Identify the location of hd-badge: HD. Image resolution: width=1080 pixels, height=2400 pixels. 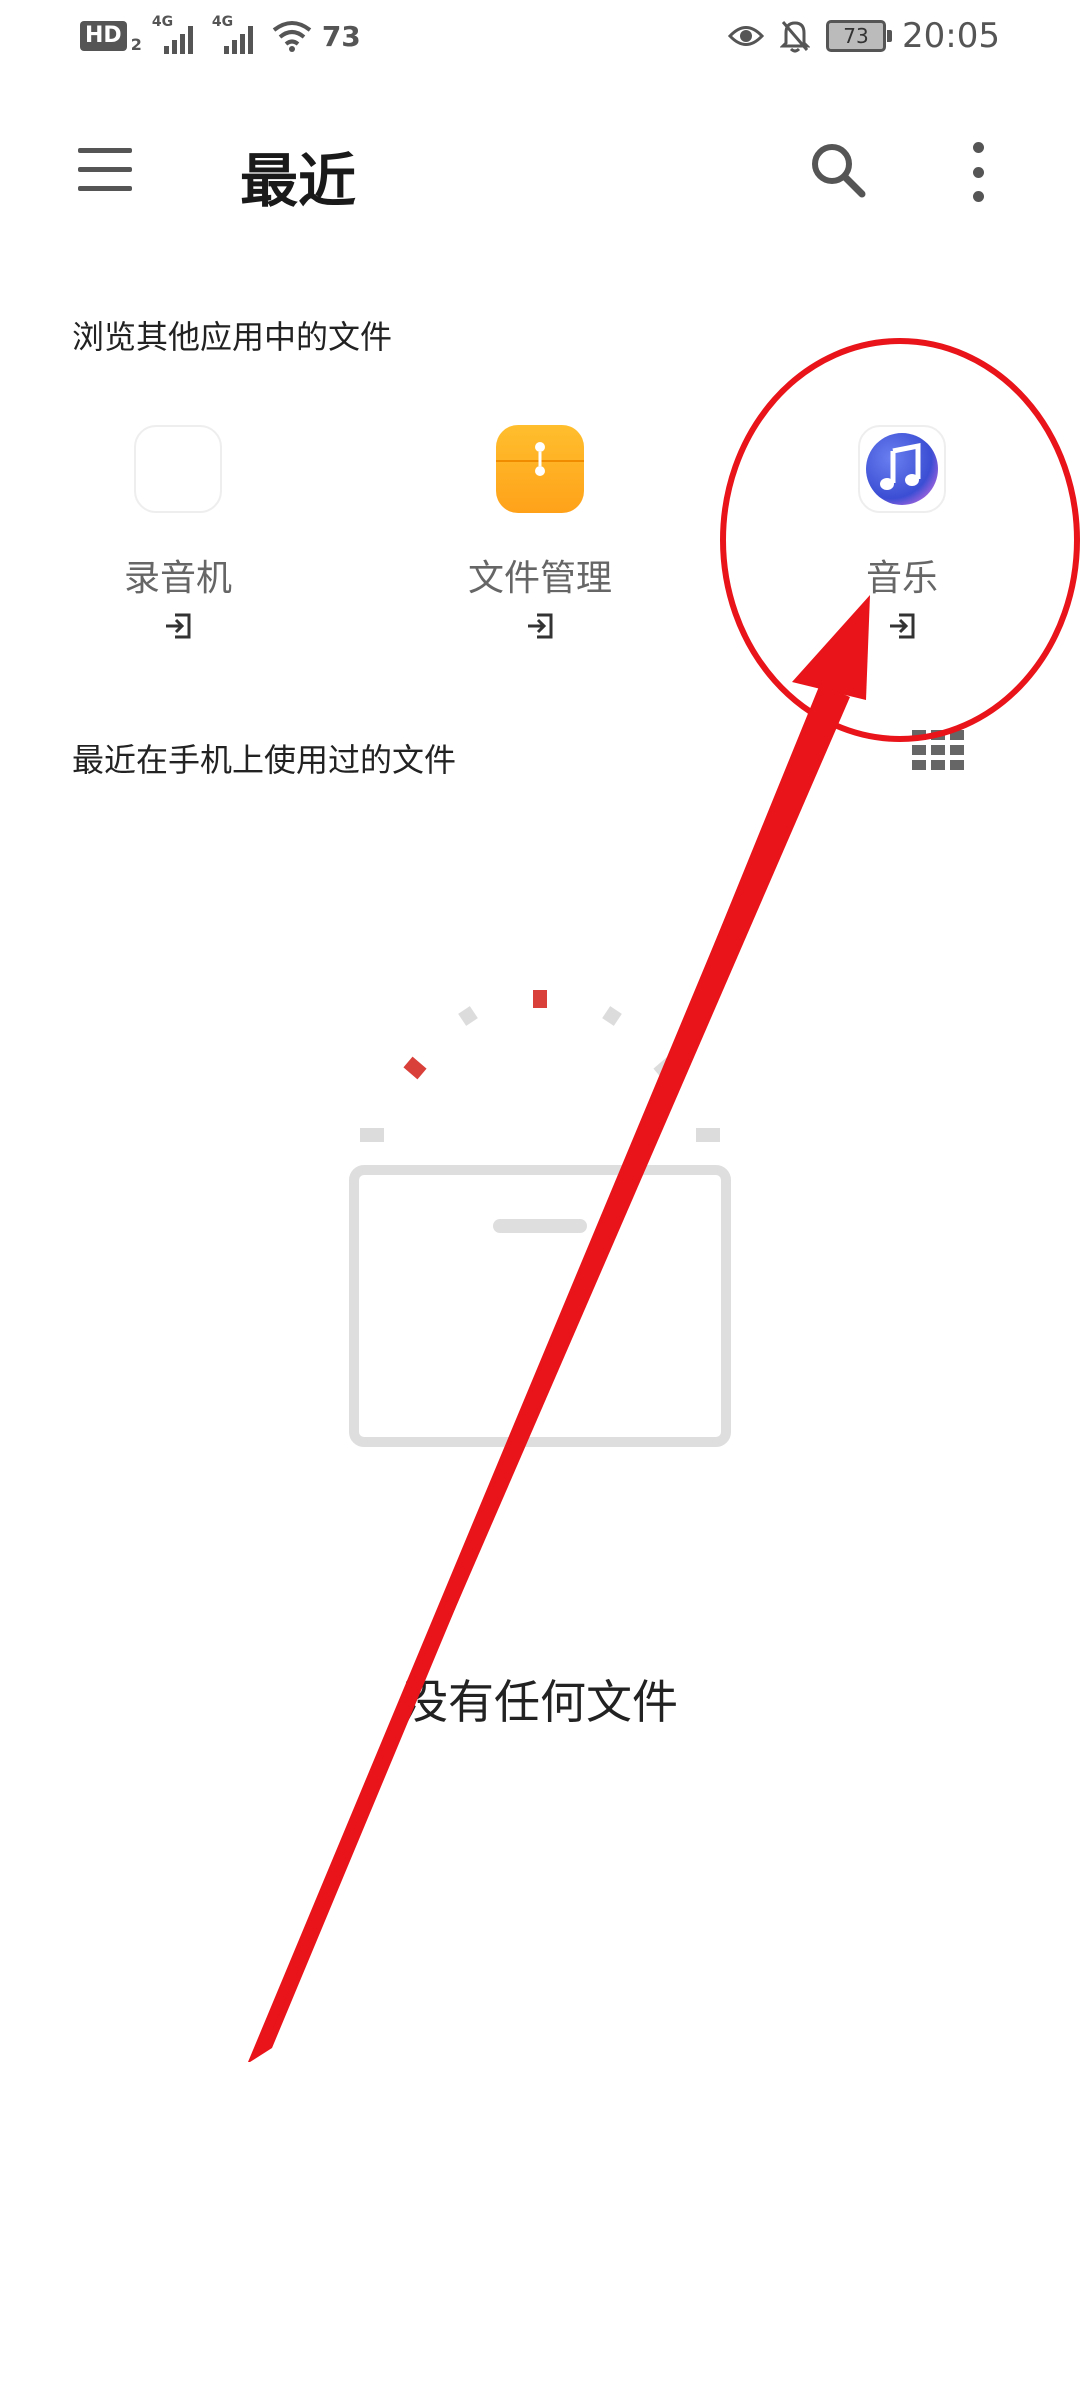
(103, 36).